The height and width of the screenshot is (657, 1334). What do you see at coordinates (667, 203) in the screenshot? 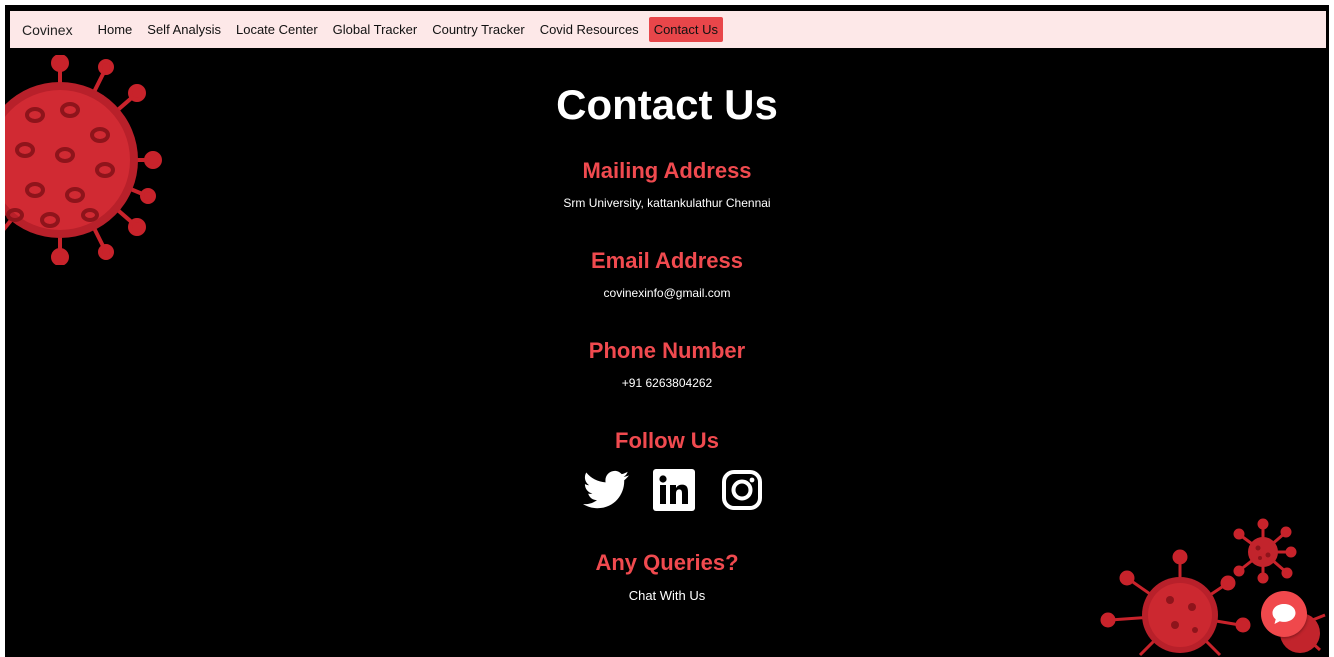
I see `mailing-address-text: Srm University, kattankulathur Chennai` at bounding box center [667, 203].